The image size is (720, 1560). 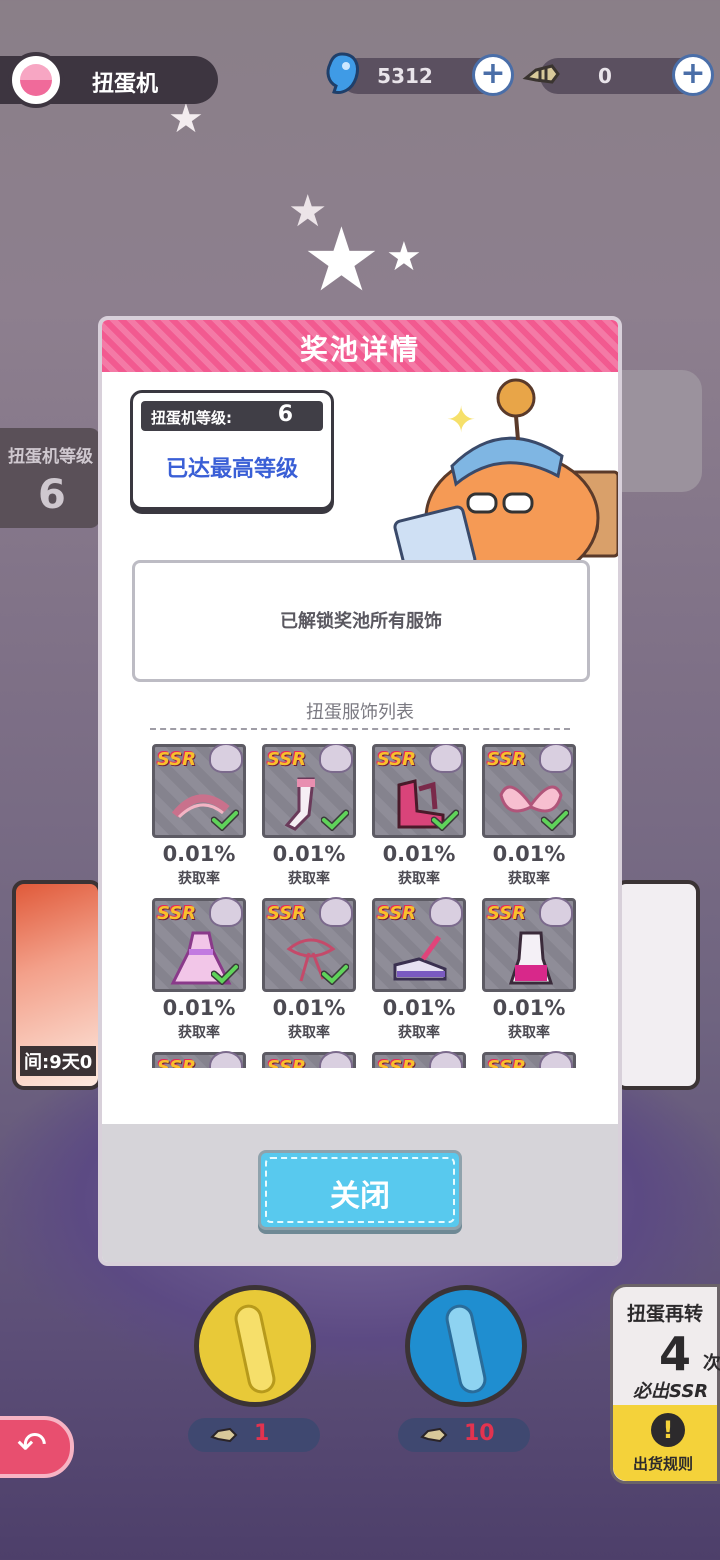 I want to click on guarantee-count: 4, so click(x=675, y=1354).